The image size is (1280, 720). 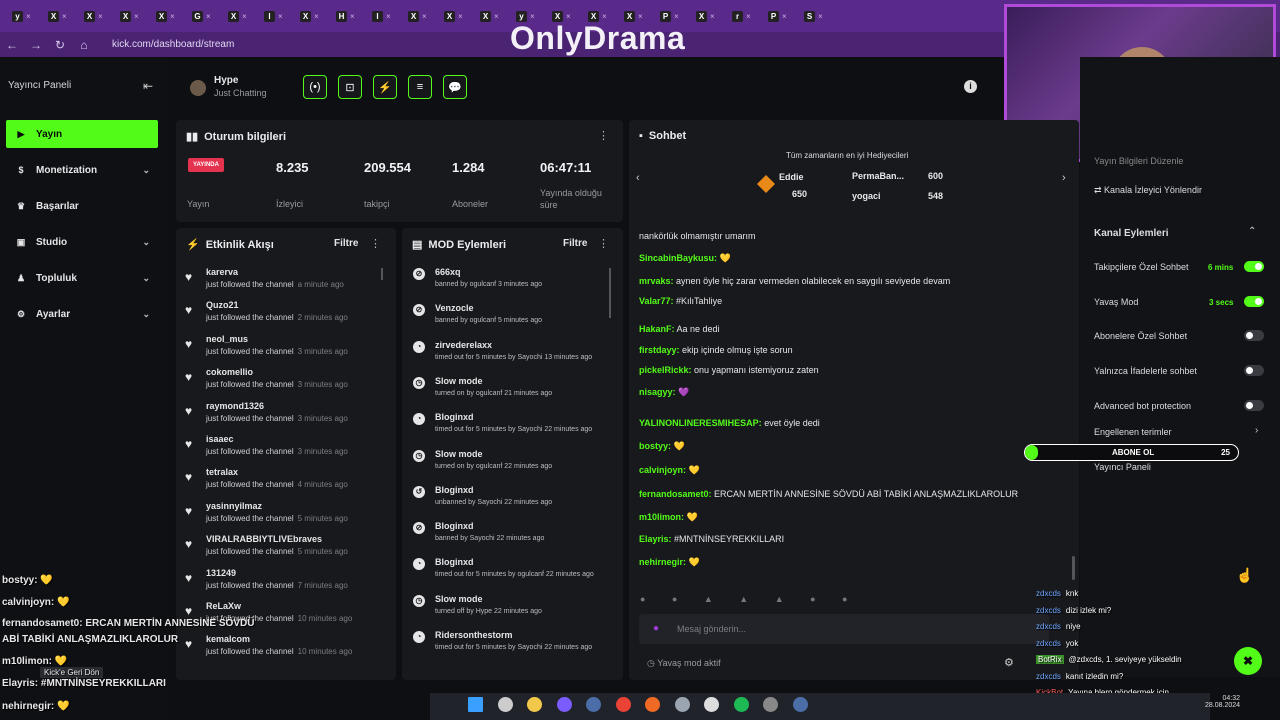 What do you see at coordinates (610, 293) in the screenshot?
I see `mod-scrollbar` at bounding box center [610, 293].